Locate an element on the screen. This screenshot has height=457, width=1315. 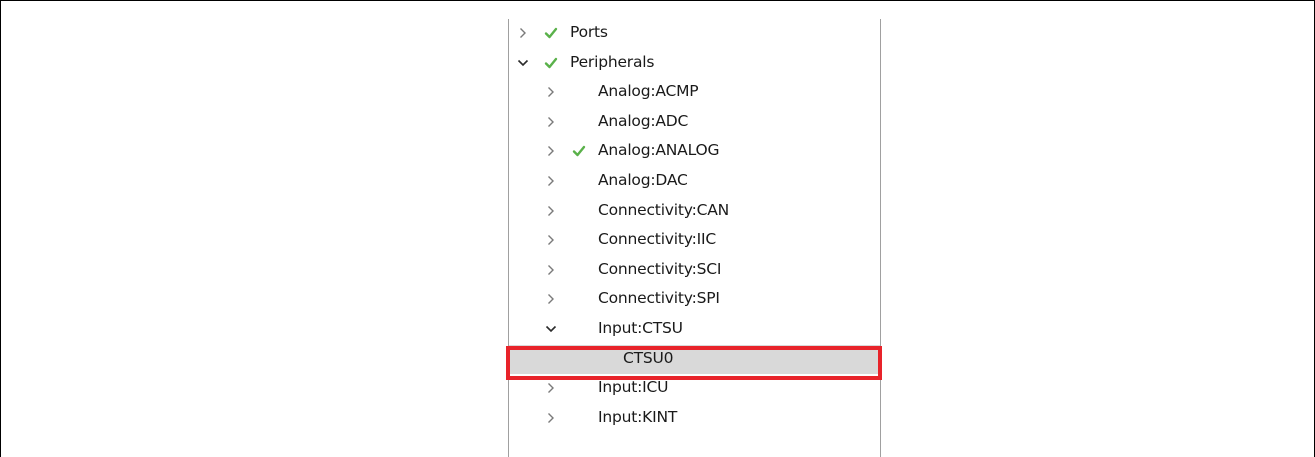
tree-item-ports: Ports is located at coordinates (694, 33).